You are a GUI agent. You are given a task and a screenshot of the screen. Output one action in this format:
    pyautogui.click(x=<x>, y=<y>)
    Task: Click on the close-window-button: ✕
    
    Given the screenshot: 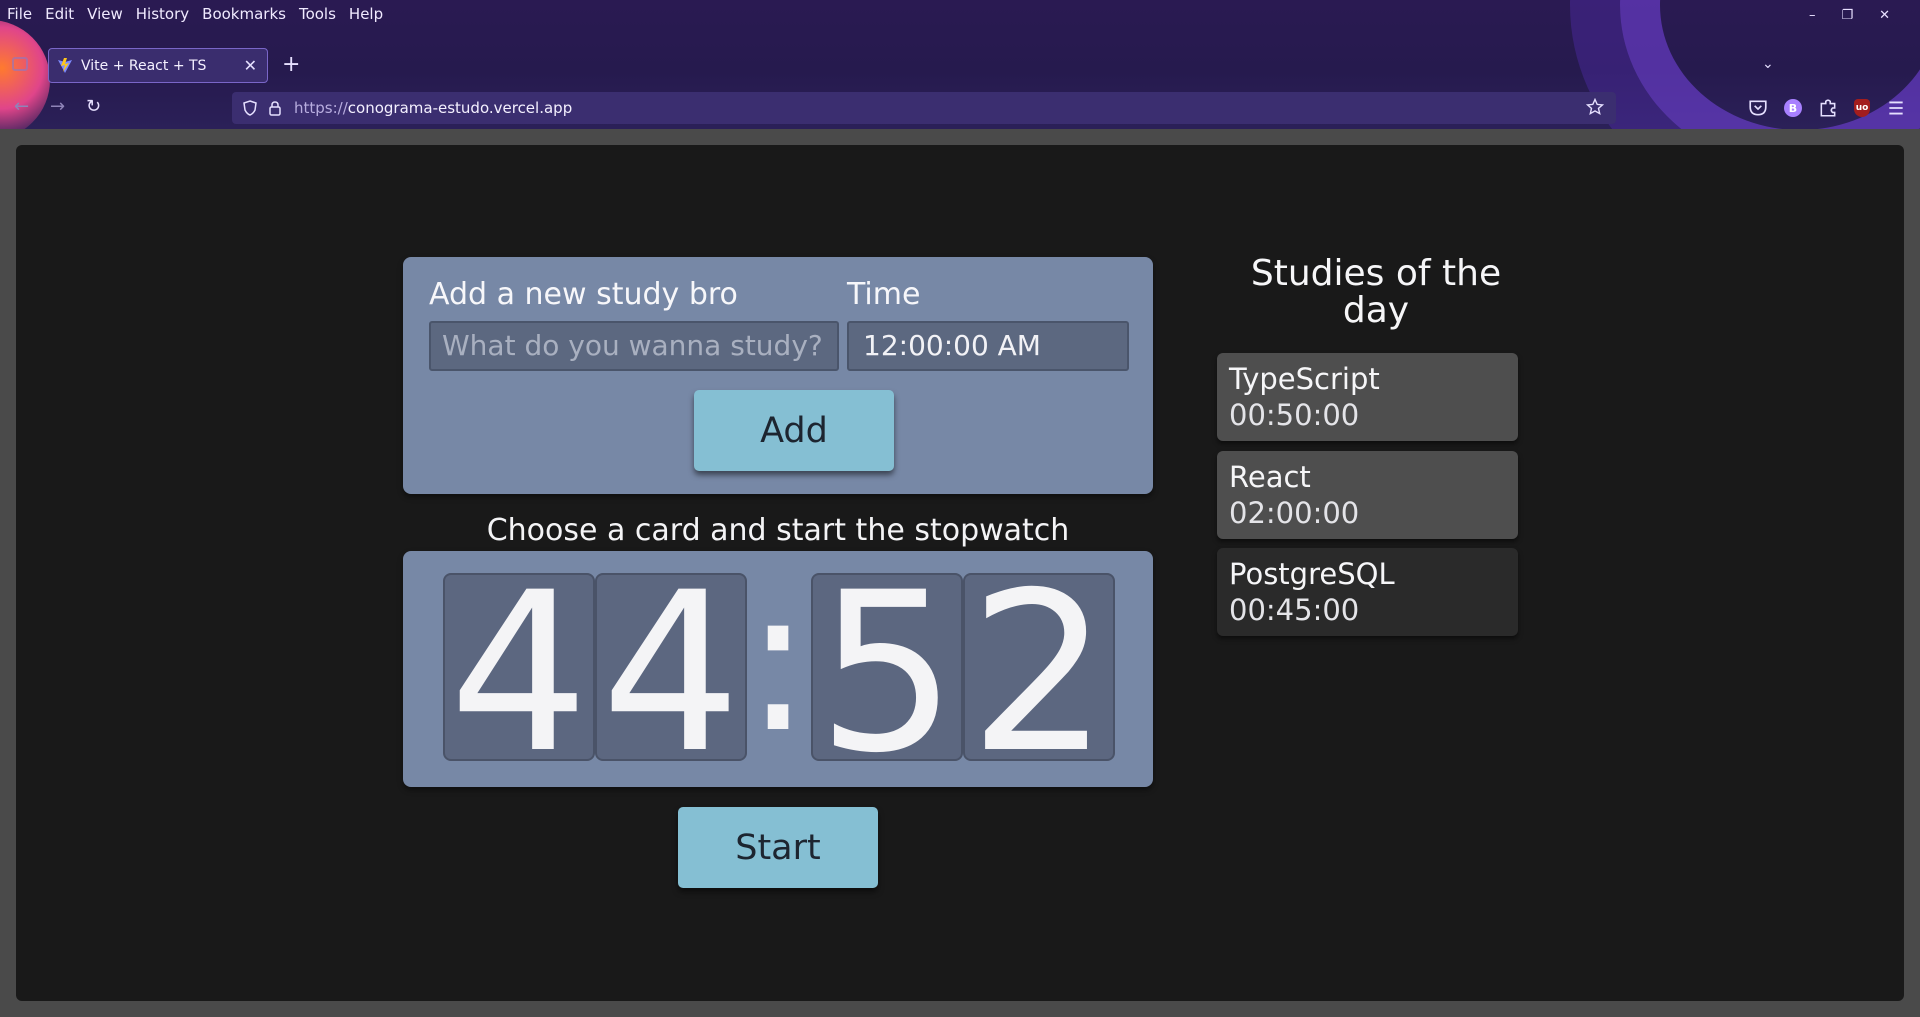 What is the action you would take?
    pyautogui.click(x=1884, y=15)
    